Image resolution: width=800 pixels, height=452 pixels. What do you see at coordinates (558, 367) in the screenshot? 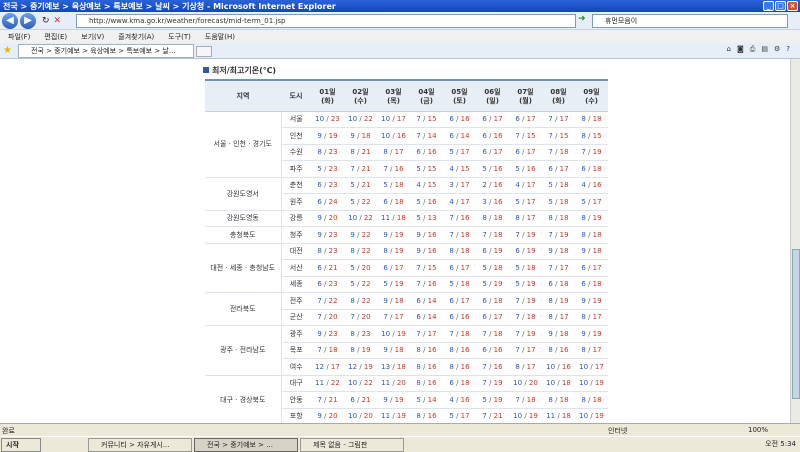
I see `temp-cell: 10 / 16` at bounding box center [558, 367].